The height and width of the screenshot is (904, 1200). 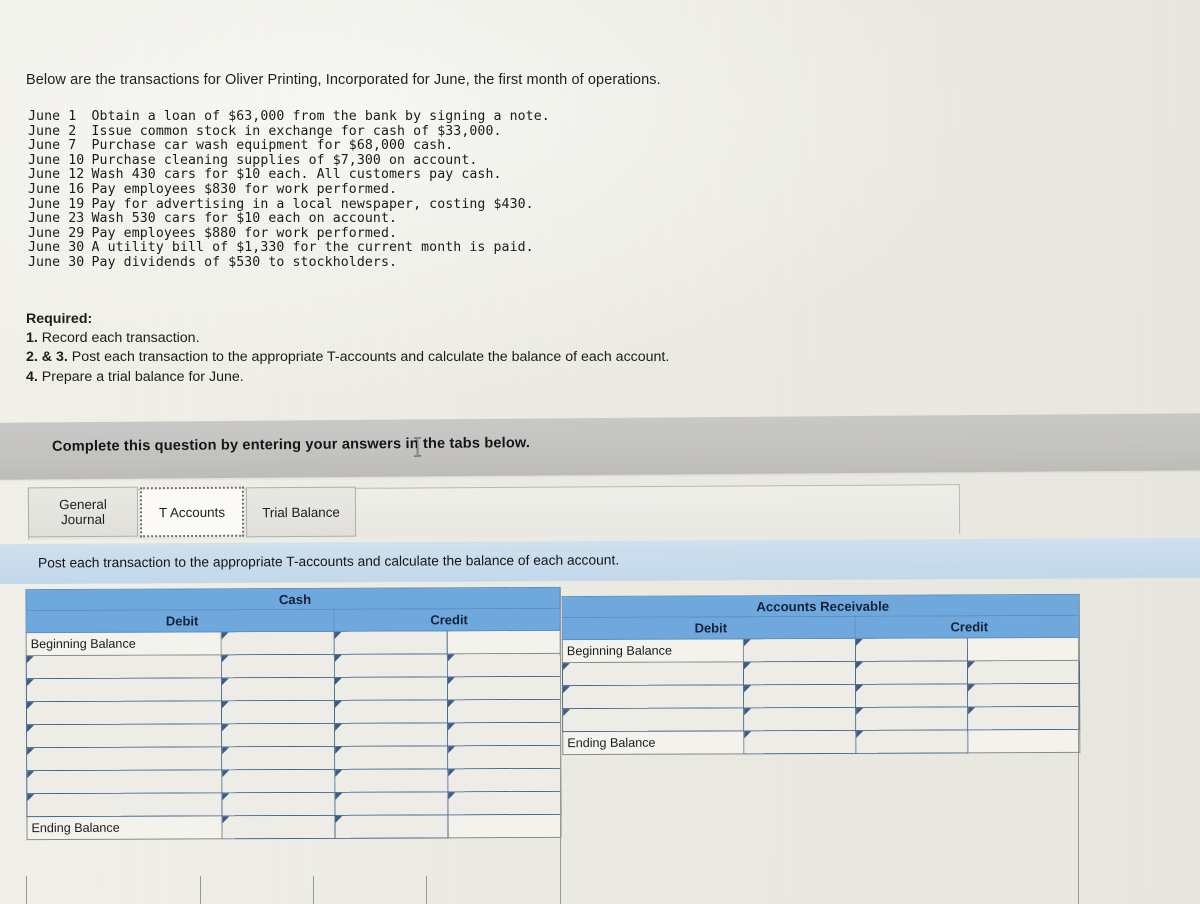 I want to click on cash-beginning-balance-label: Beginning Balance, so click(x=124, y=643).